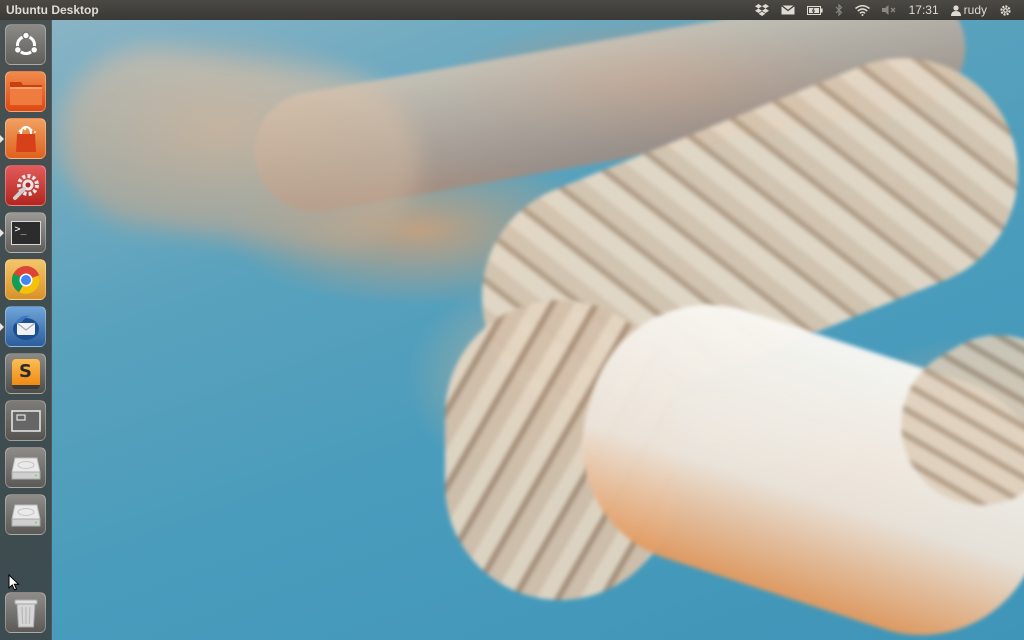  Describe the element at coordinates (14, 582) in the screenshot. I see `mouse-pointer-icon` at that location.